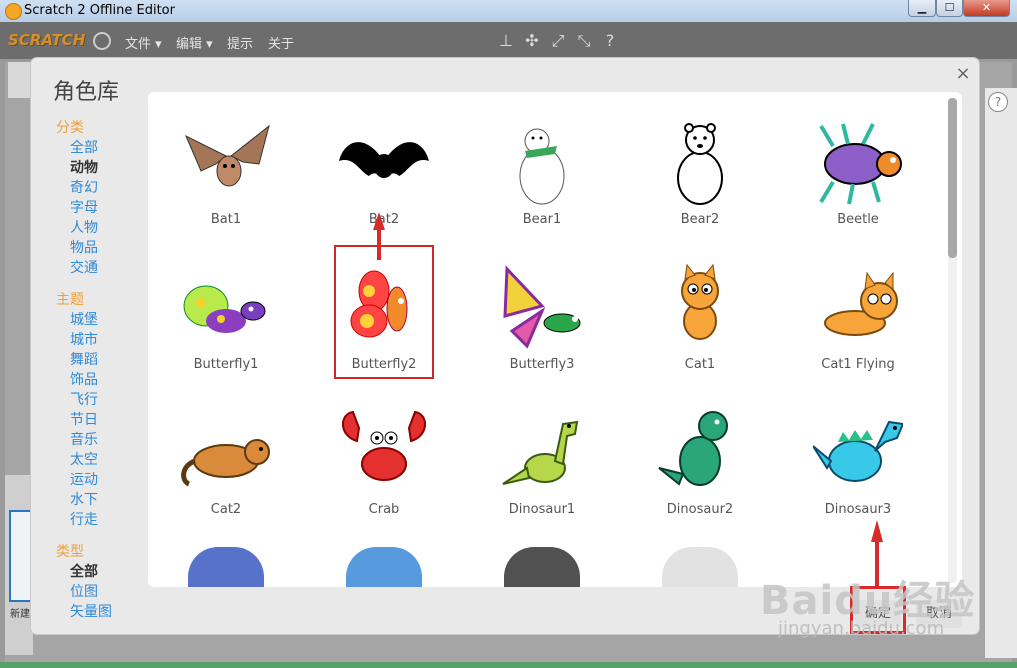  Describe the element at coordinates (13, 11) in the screenshot. I see `scratch-cat-icon` at that location.